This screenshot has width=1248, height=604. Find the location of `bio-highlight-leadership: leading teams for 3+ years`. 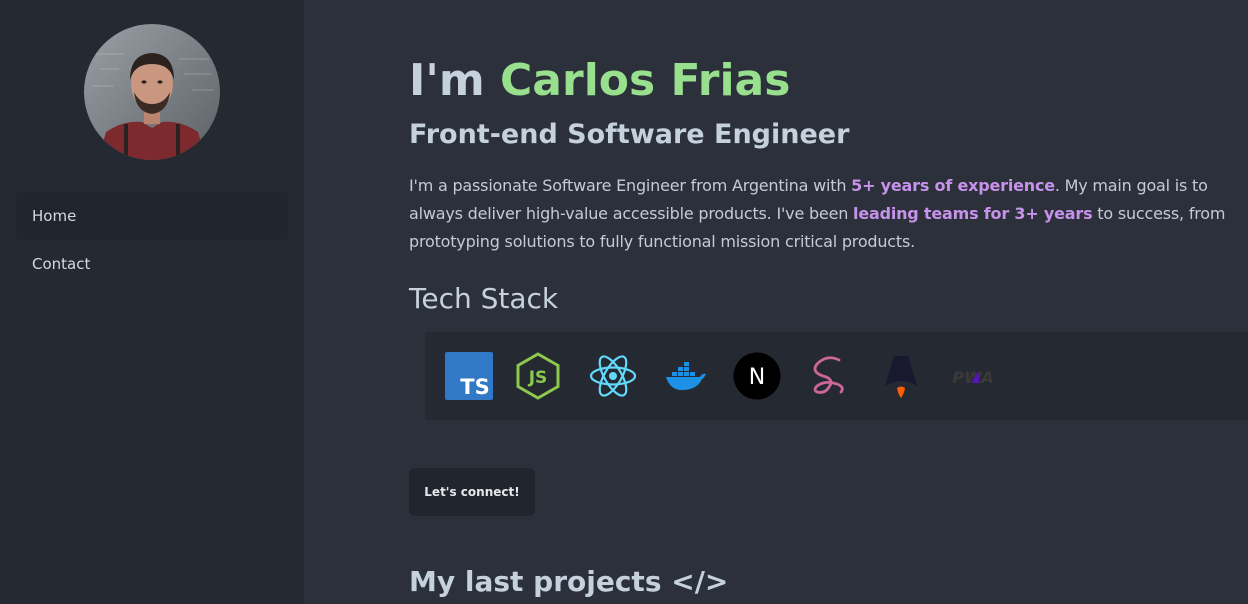

bio-highlight-leadership: leading teams for 3+ years is located at coordinates (973, 213).